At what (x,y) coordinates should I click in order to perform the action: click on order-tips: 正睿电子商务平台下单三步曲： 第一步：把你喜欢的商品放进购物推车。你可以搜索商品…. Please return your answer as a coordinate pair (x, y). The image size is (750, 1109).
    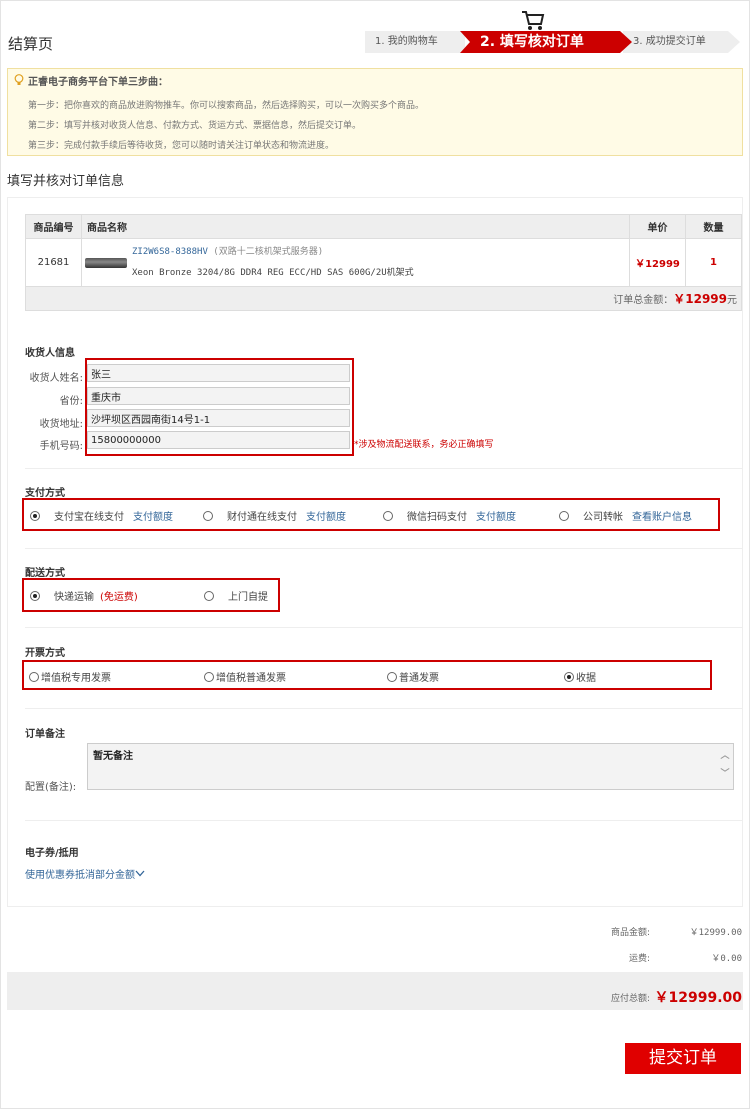
    Looking at the image, I should click on (375, 112).